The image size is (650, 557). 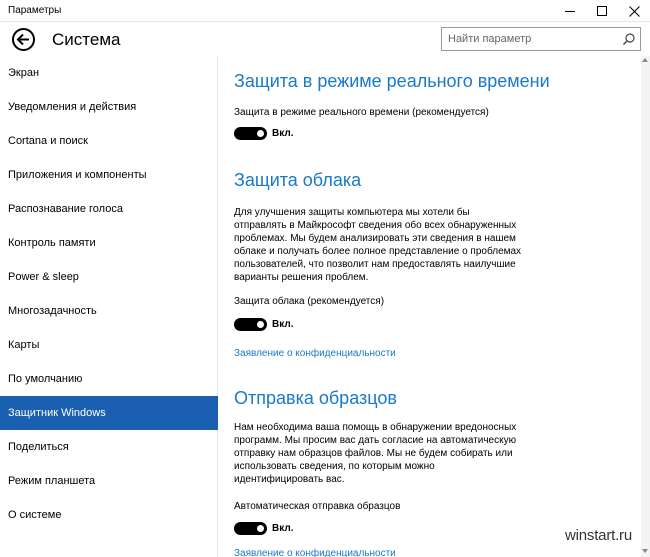 I want to click on close-icon, so click(x=634, y=11).